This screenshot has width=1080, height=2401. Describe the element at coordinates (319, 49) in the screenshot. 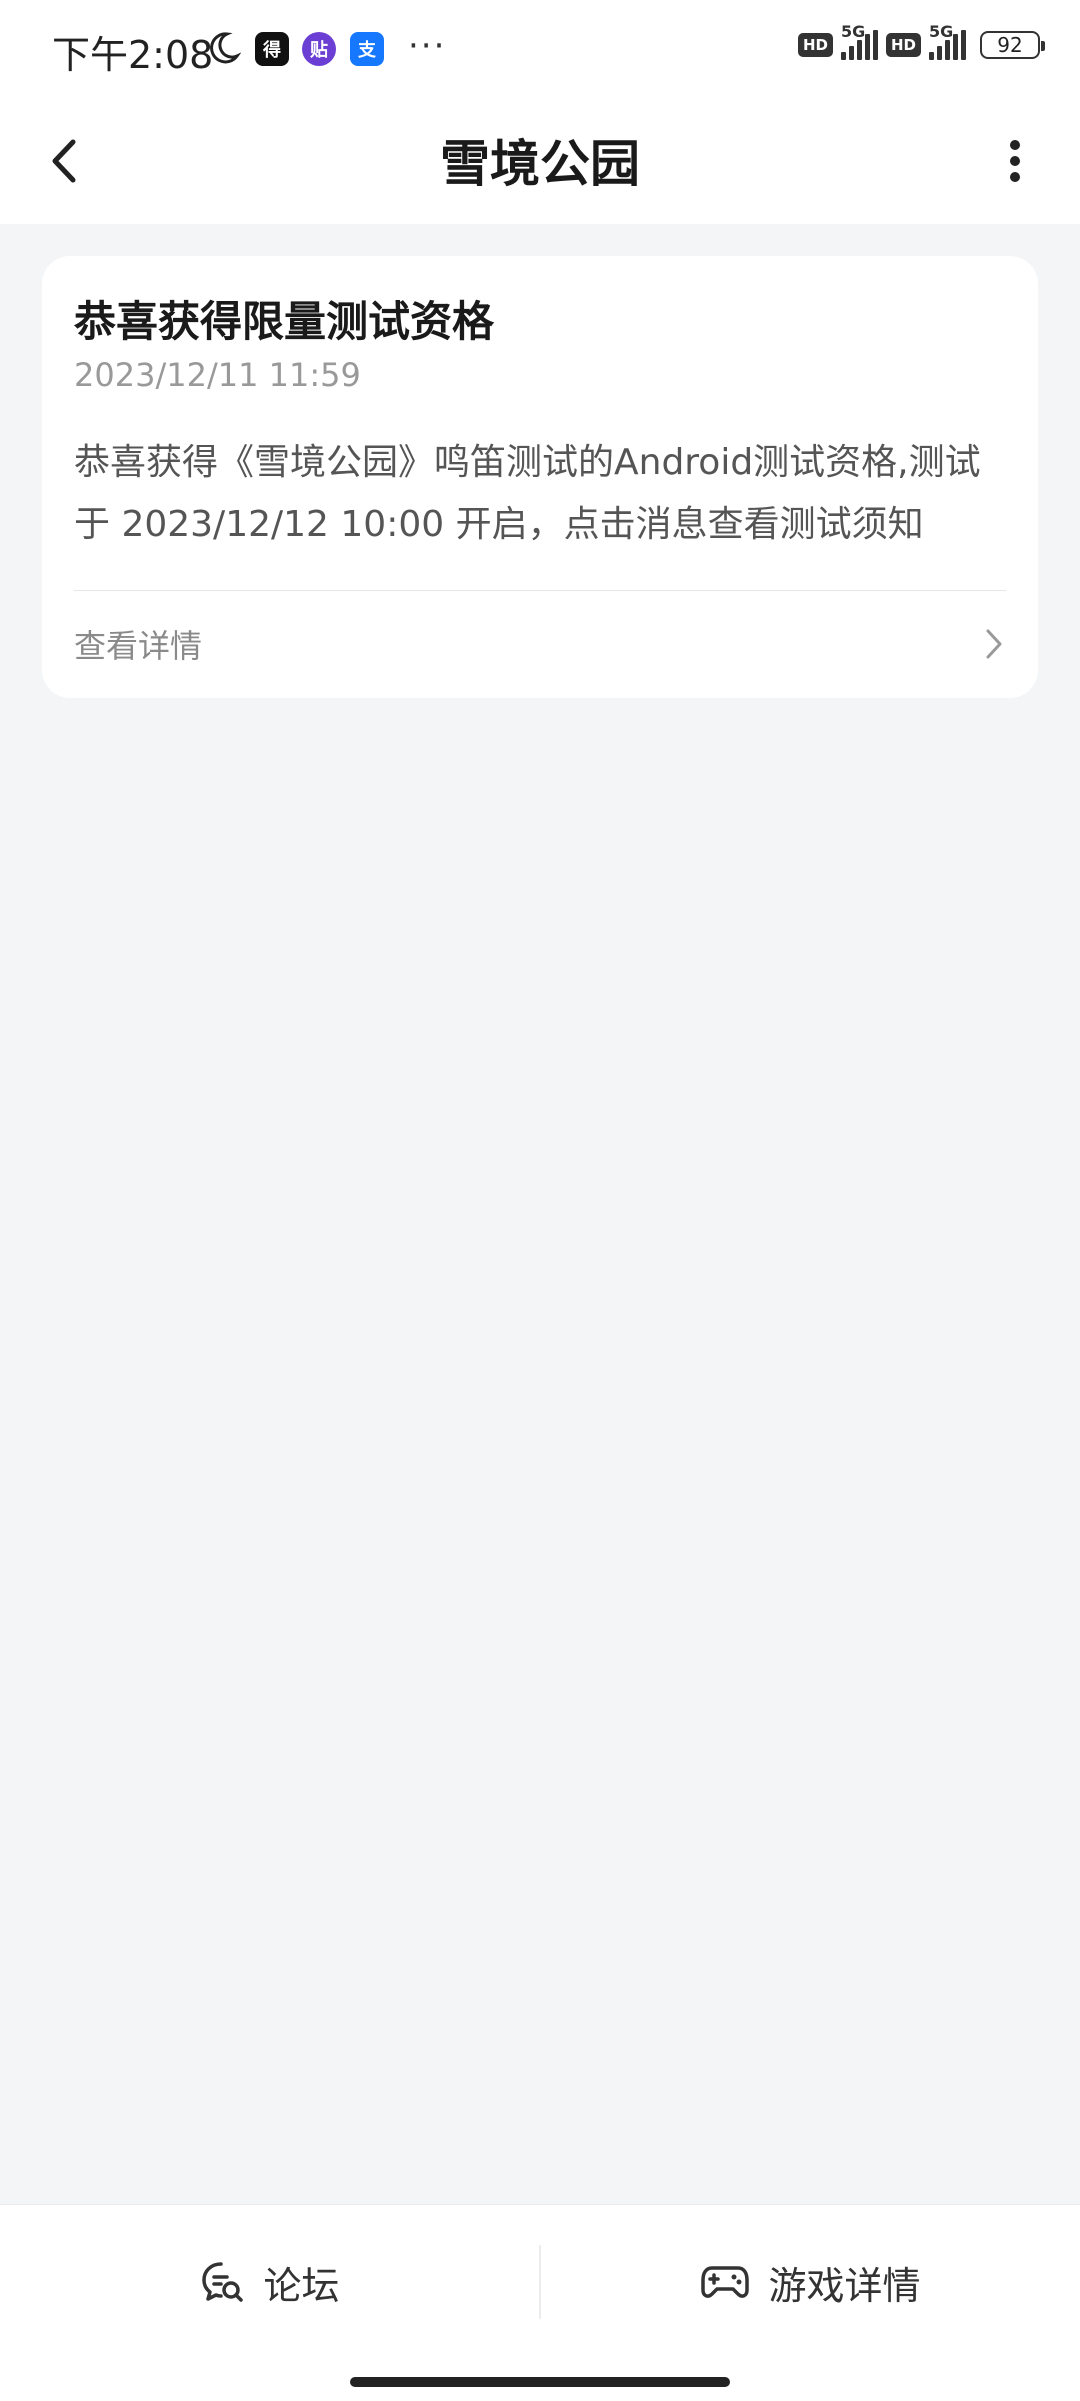

I see `app-icon-tieba: 贴` at that location.